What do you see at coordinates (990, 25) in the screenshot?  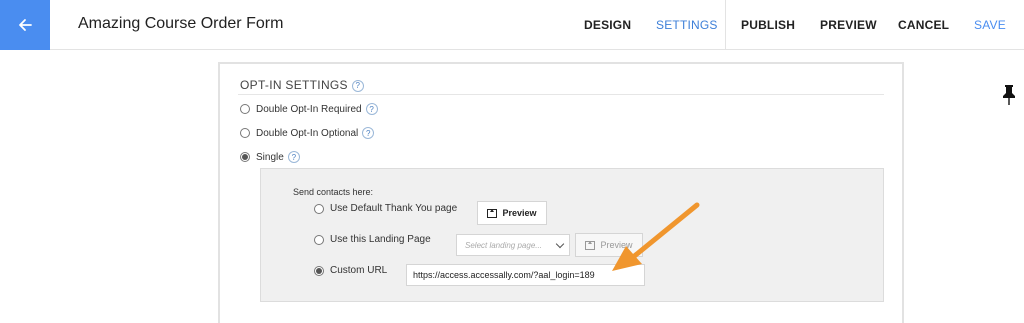 I see `save-button: SAVE` at bounding box center [990, 25].